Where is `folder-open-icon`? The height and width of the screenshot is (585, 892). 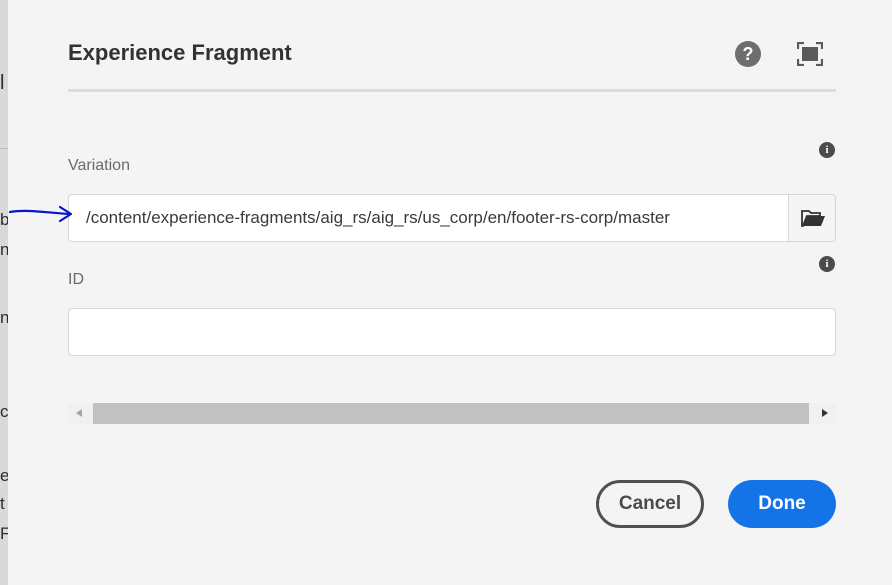
folder-open-icon is located at coordinates (813, 218).